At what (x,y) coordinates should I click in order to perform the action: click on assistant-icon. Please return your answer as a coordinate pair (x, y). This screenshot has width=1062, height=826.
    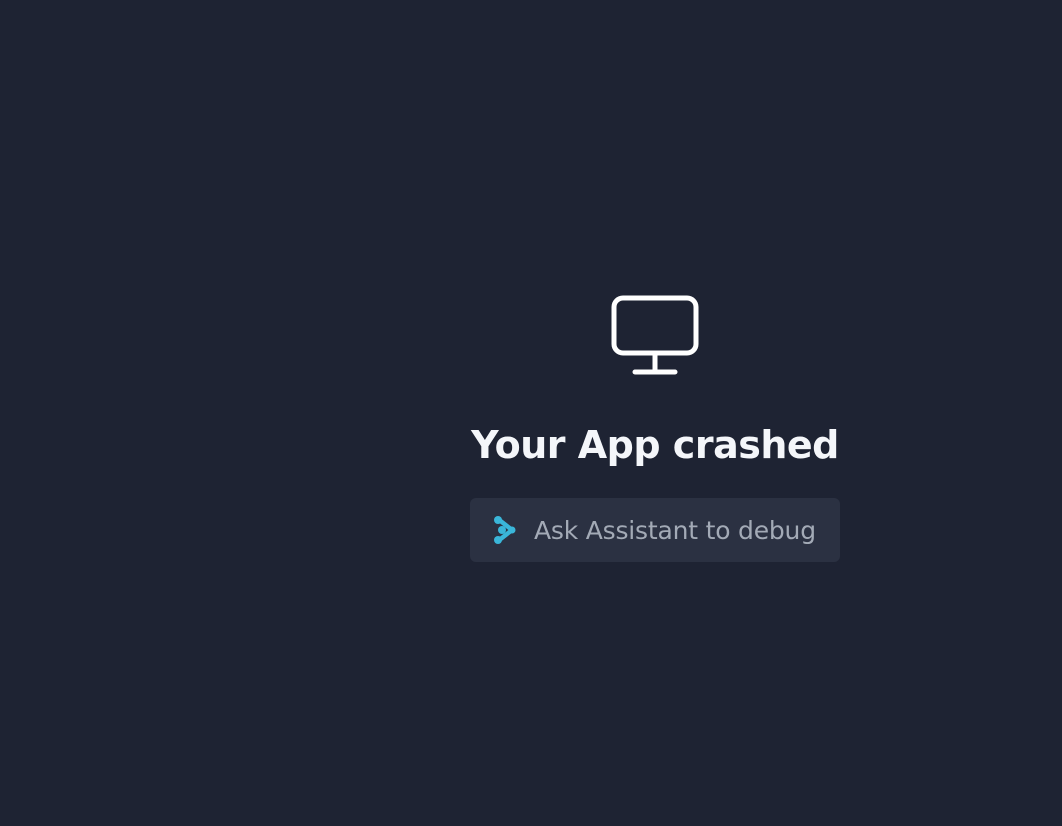
    Looking at the image, I should click on (505, 530).